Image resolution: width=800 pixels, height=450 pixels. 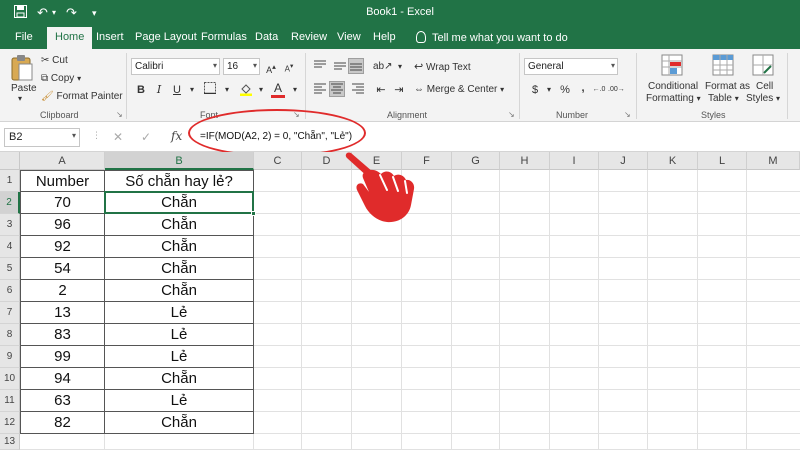 What do you see at coordinates (10, 423) in the screenshot?
I see `row-header-12: 12` at bounding box center [10, 423].